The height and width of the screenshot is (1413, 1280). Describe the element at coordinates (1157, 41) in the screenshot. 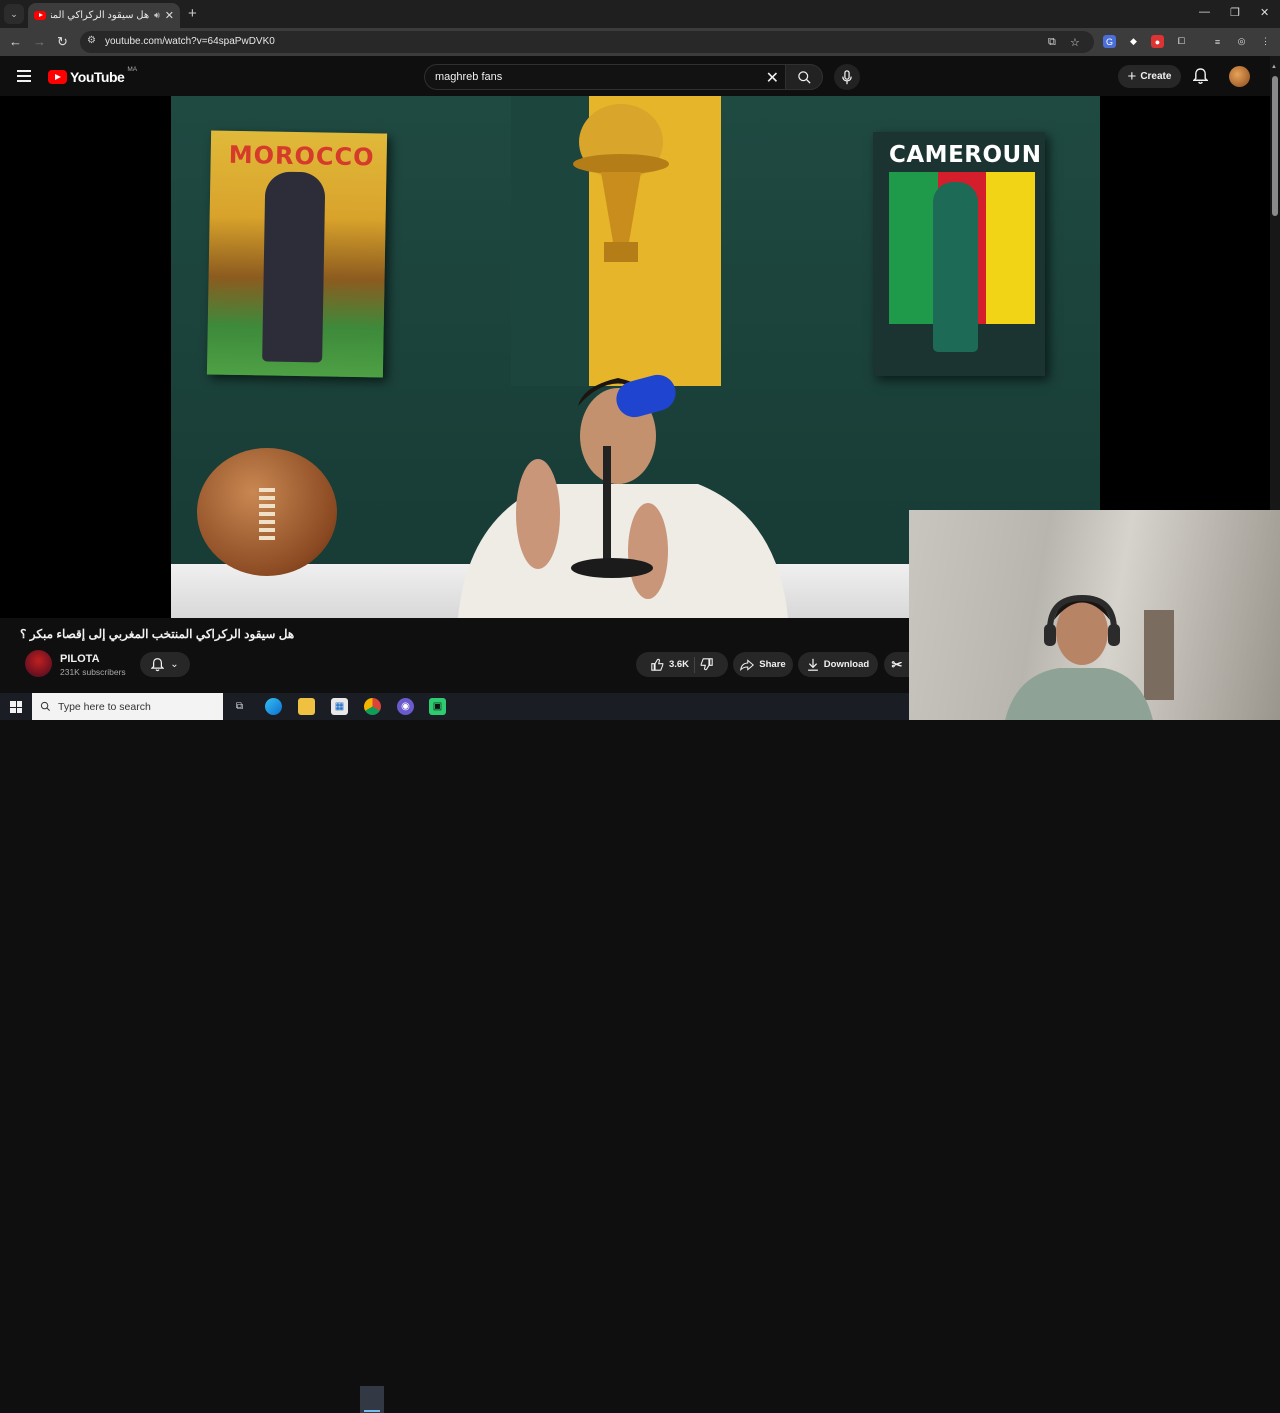

I see `extension-red-icon: ●` at that location.